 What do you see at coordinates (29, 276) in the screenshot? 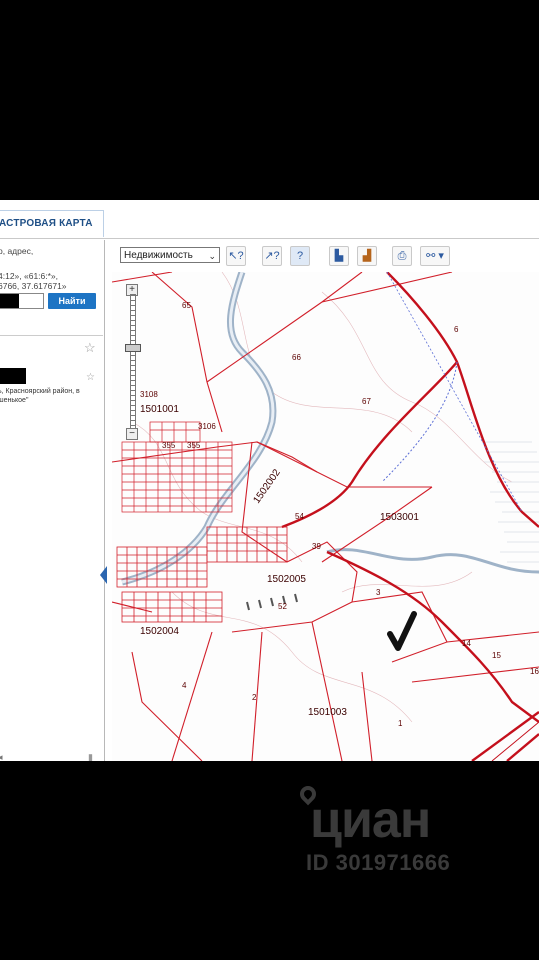
I see `search-hint-line: 4:12», «61:6:*»,` at bounding box center [29, 276].